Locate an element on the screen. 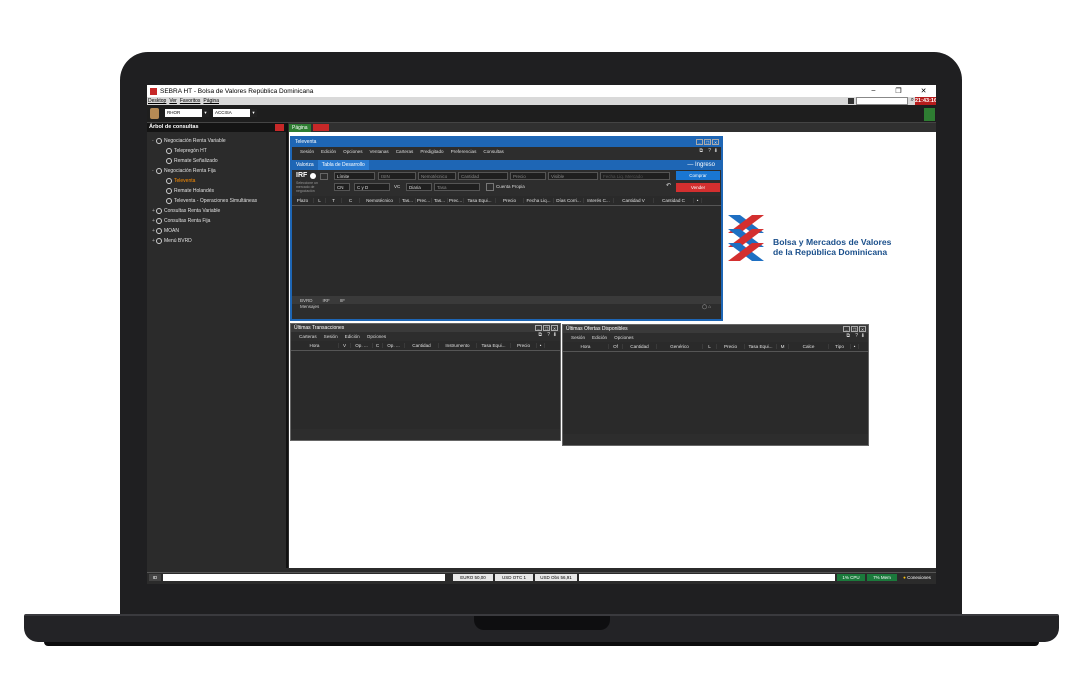 Image resolution: width=1080 pixels, height=686 pixels. precio-input: Precio is located at coordinates (528, 176).